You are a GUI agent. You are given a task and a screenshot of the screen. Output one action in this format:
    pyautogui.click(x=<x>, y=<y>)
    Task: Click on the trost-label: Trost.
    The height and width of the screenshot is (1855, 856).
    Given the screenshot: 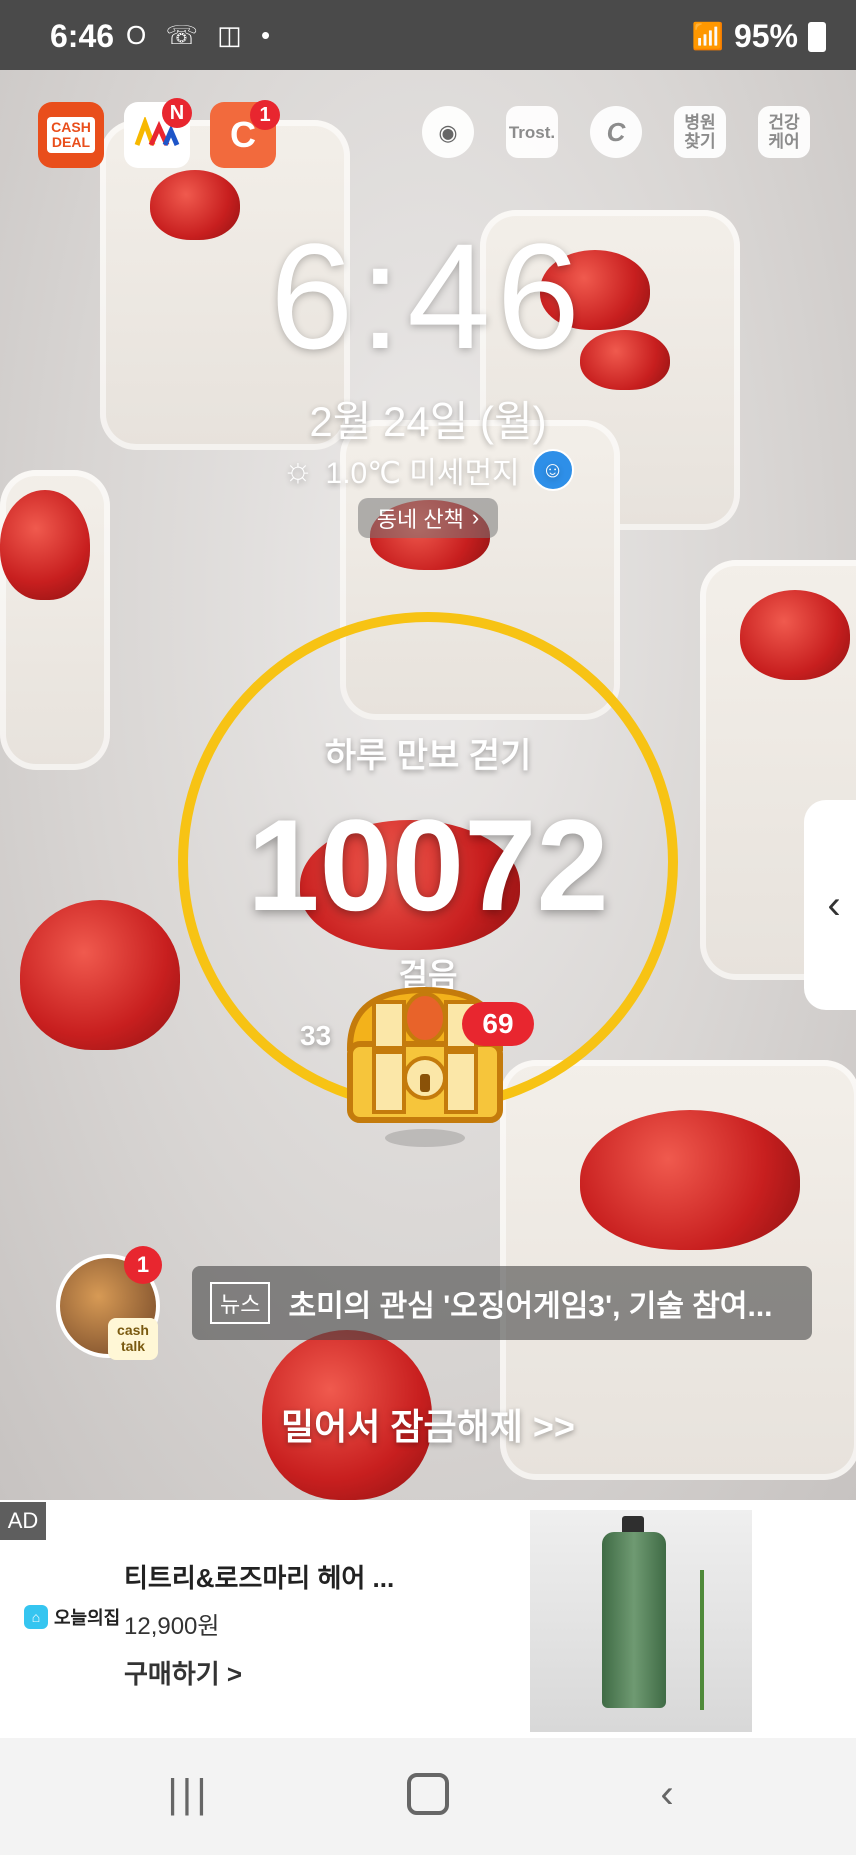 What is the action you would take?
    pyautogui.click(x=532, y=132)
    